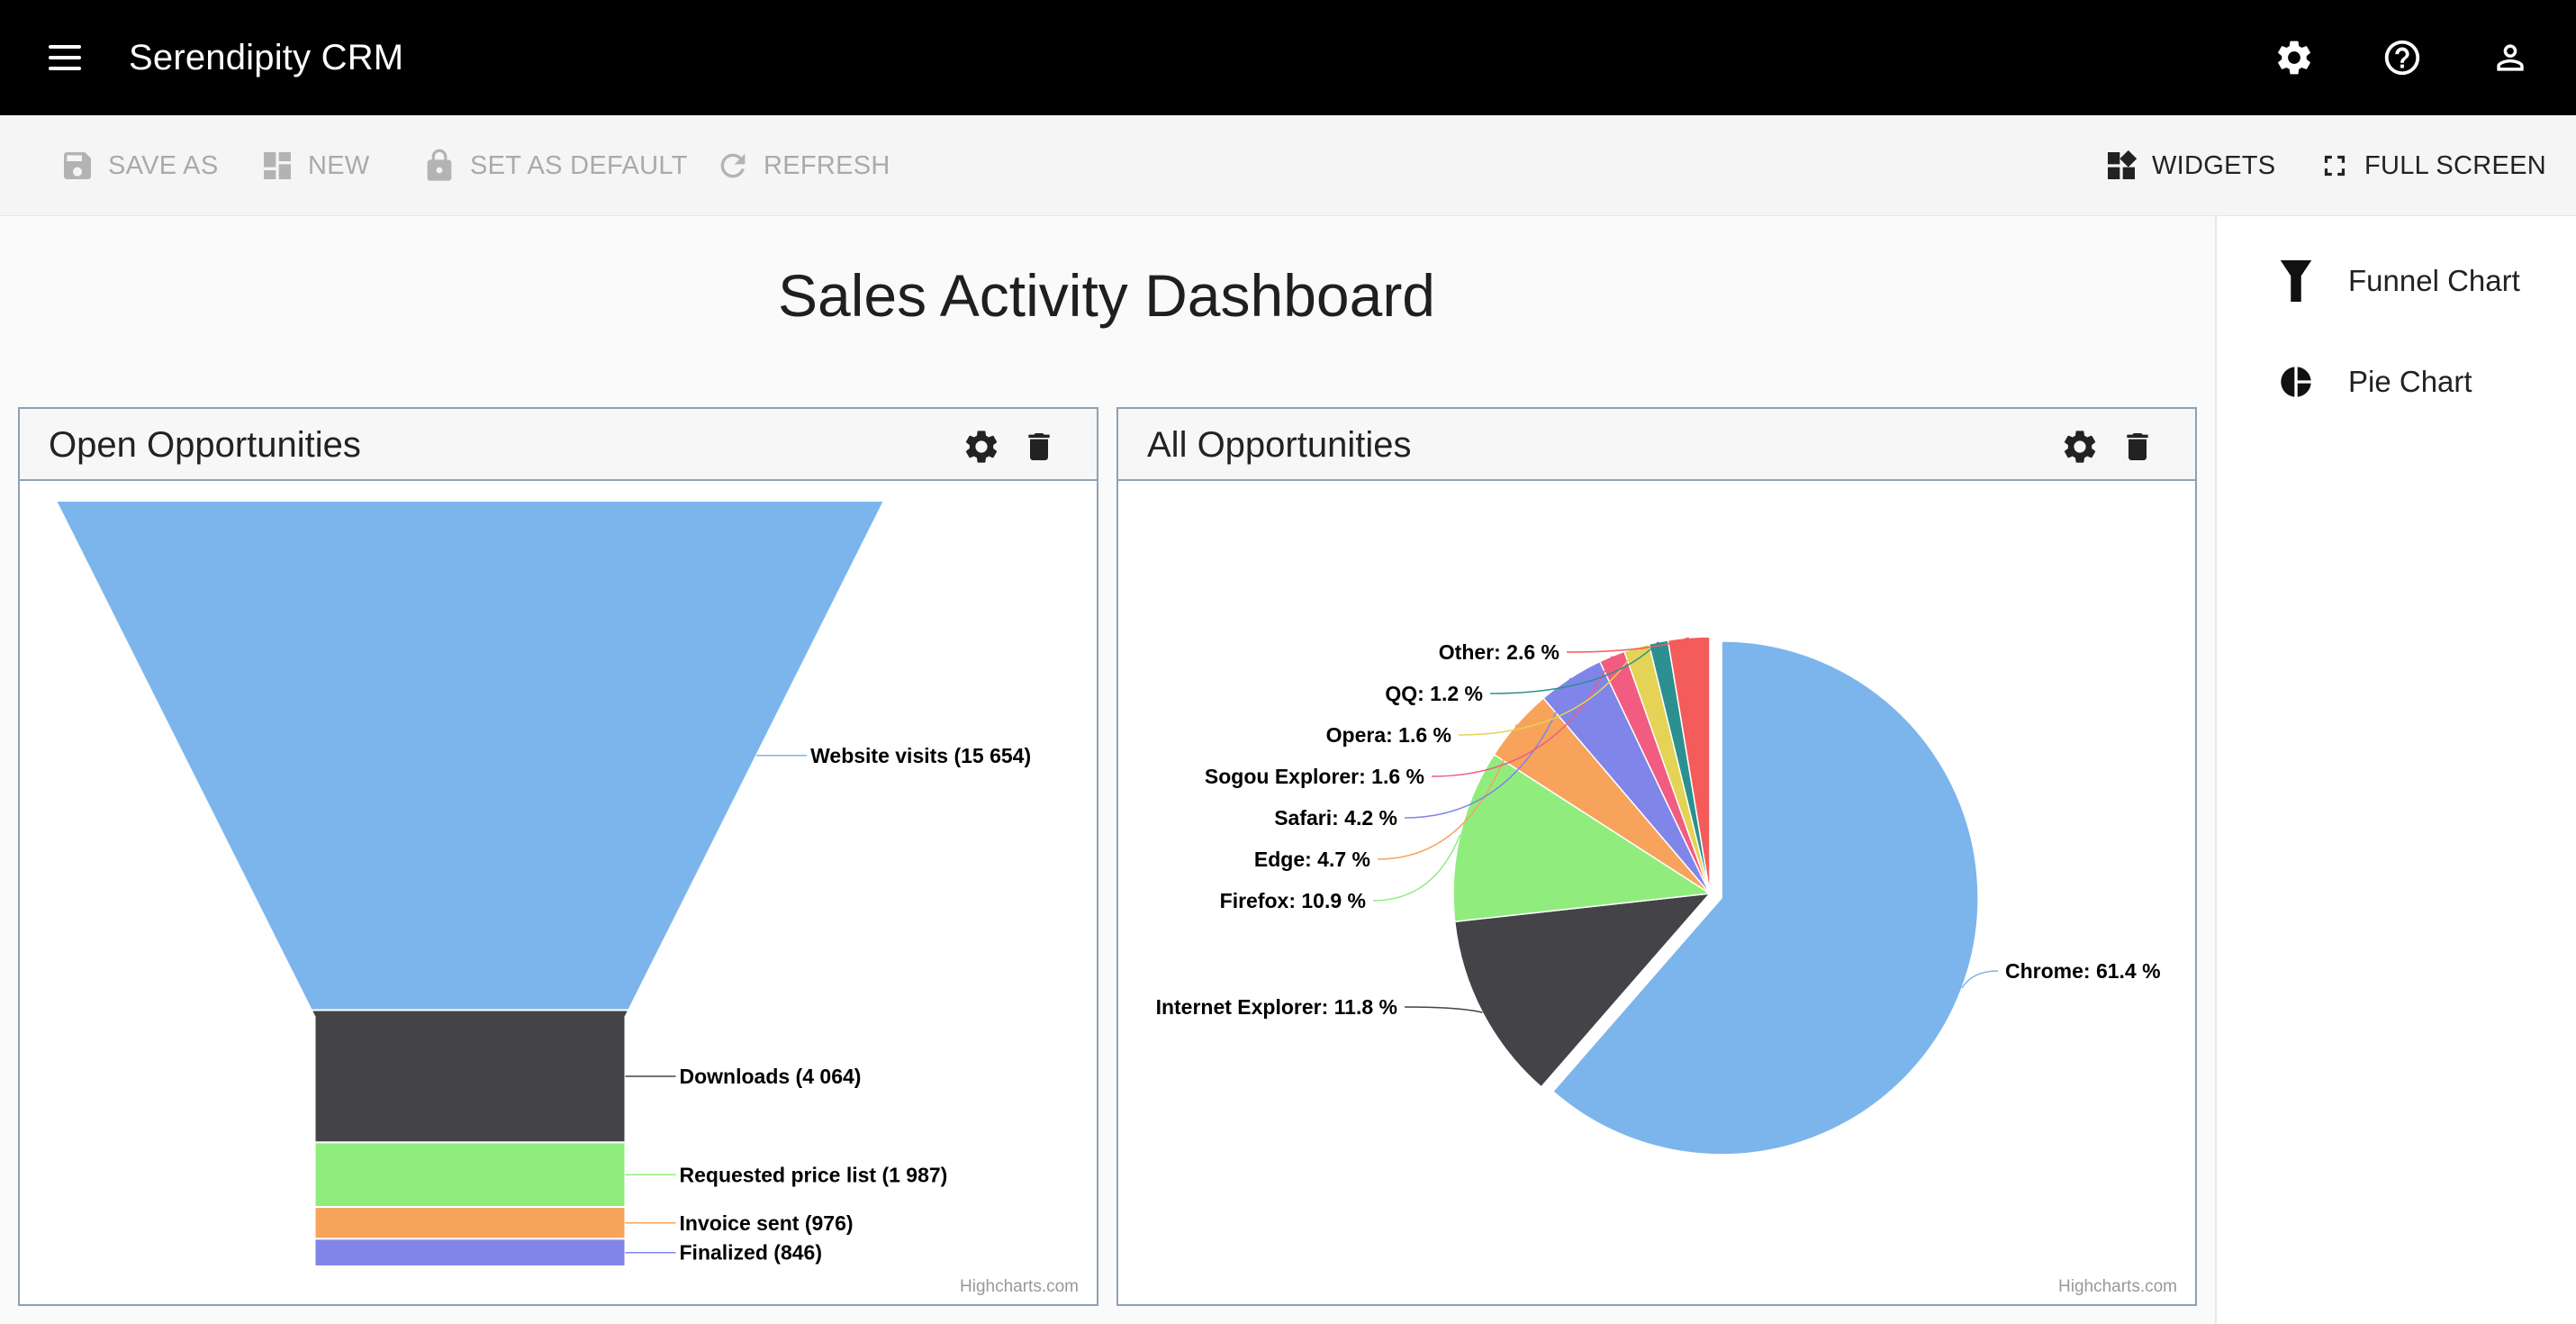 The height and width of the screenshot is (1324, 2576). Describe the element at coordinates (920, 755) in the screenshot. I see `funnel-label: Website visits (15 654)` at that location.